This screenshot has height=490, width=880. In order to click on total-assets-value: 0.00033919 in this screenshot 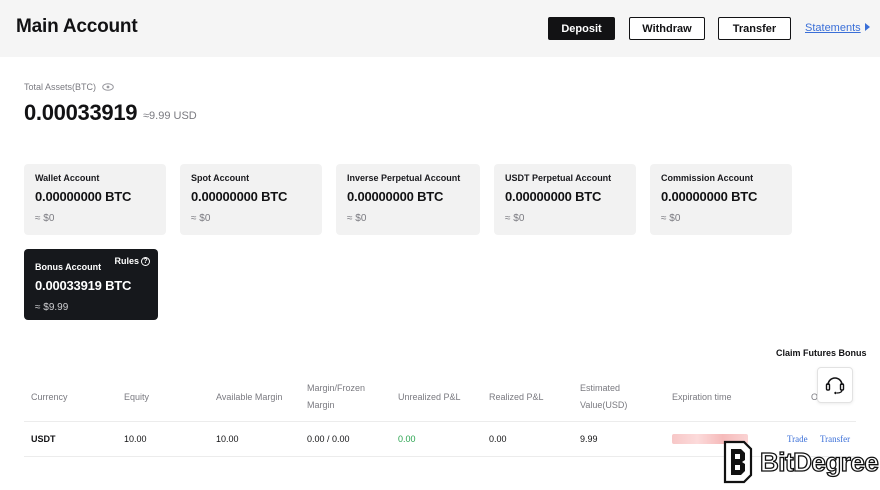, I will do `click(81, 112)`.